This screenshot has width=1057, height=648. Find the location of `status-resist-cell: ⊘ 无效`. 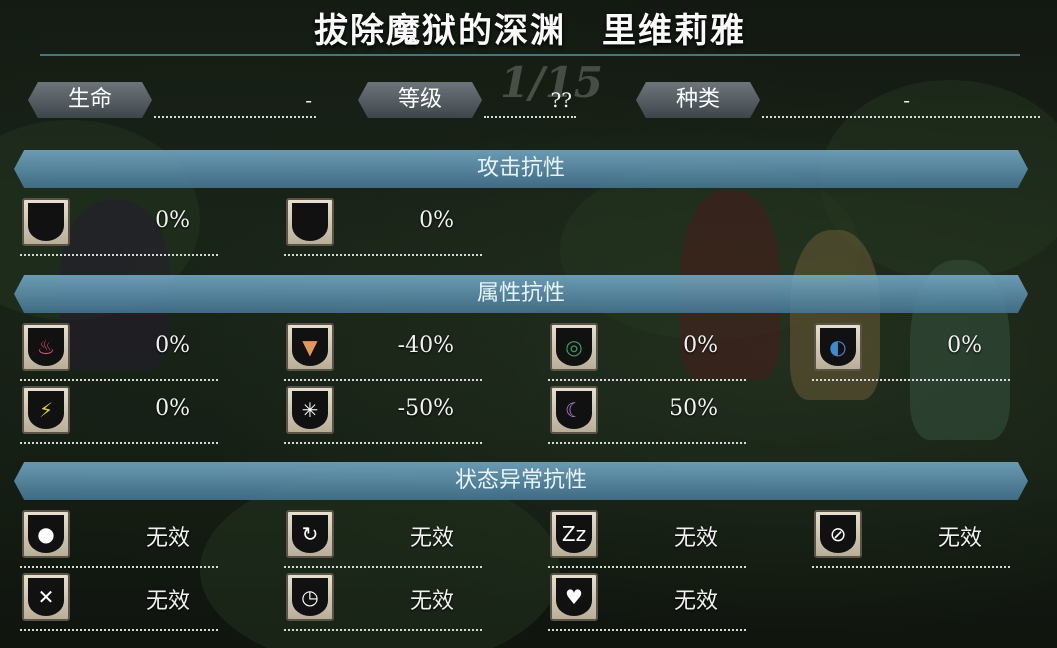

status-resist-cell: ⊘ 无效 is located at coordinates (911, 538).